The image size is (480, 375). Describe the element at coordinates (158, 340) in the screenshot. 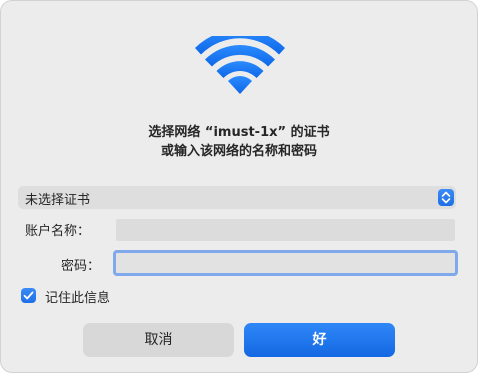

I see `cancel-button: 取消` at that location.